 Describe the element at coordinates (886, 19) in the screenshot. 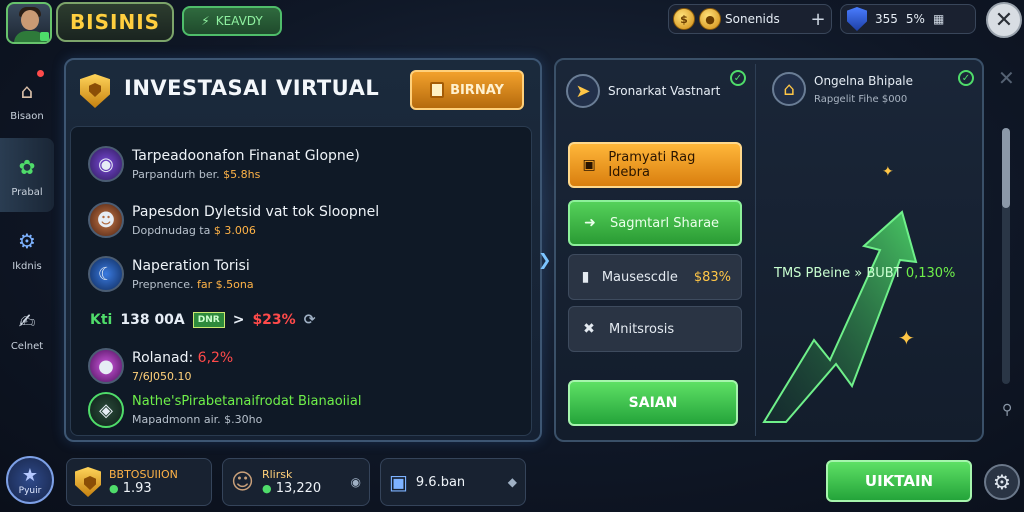

I see `rank-value: 355` at that location.